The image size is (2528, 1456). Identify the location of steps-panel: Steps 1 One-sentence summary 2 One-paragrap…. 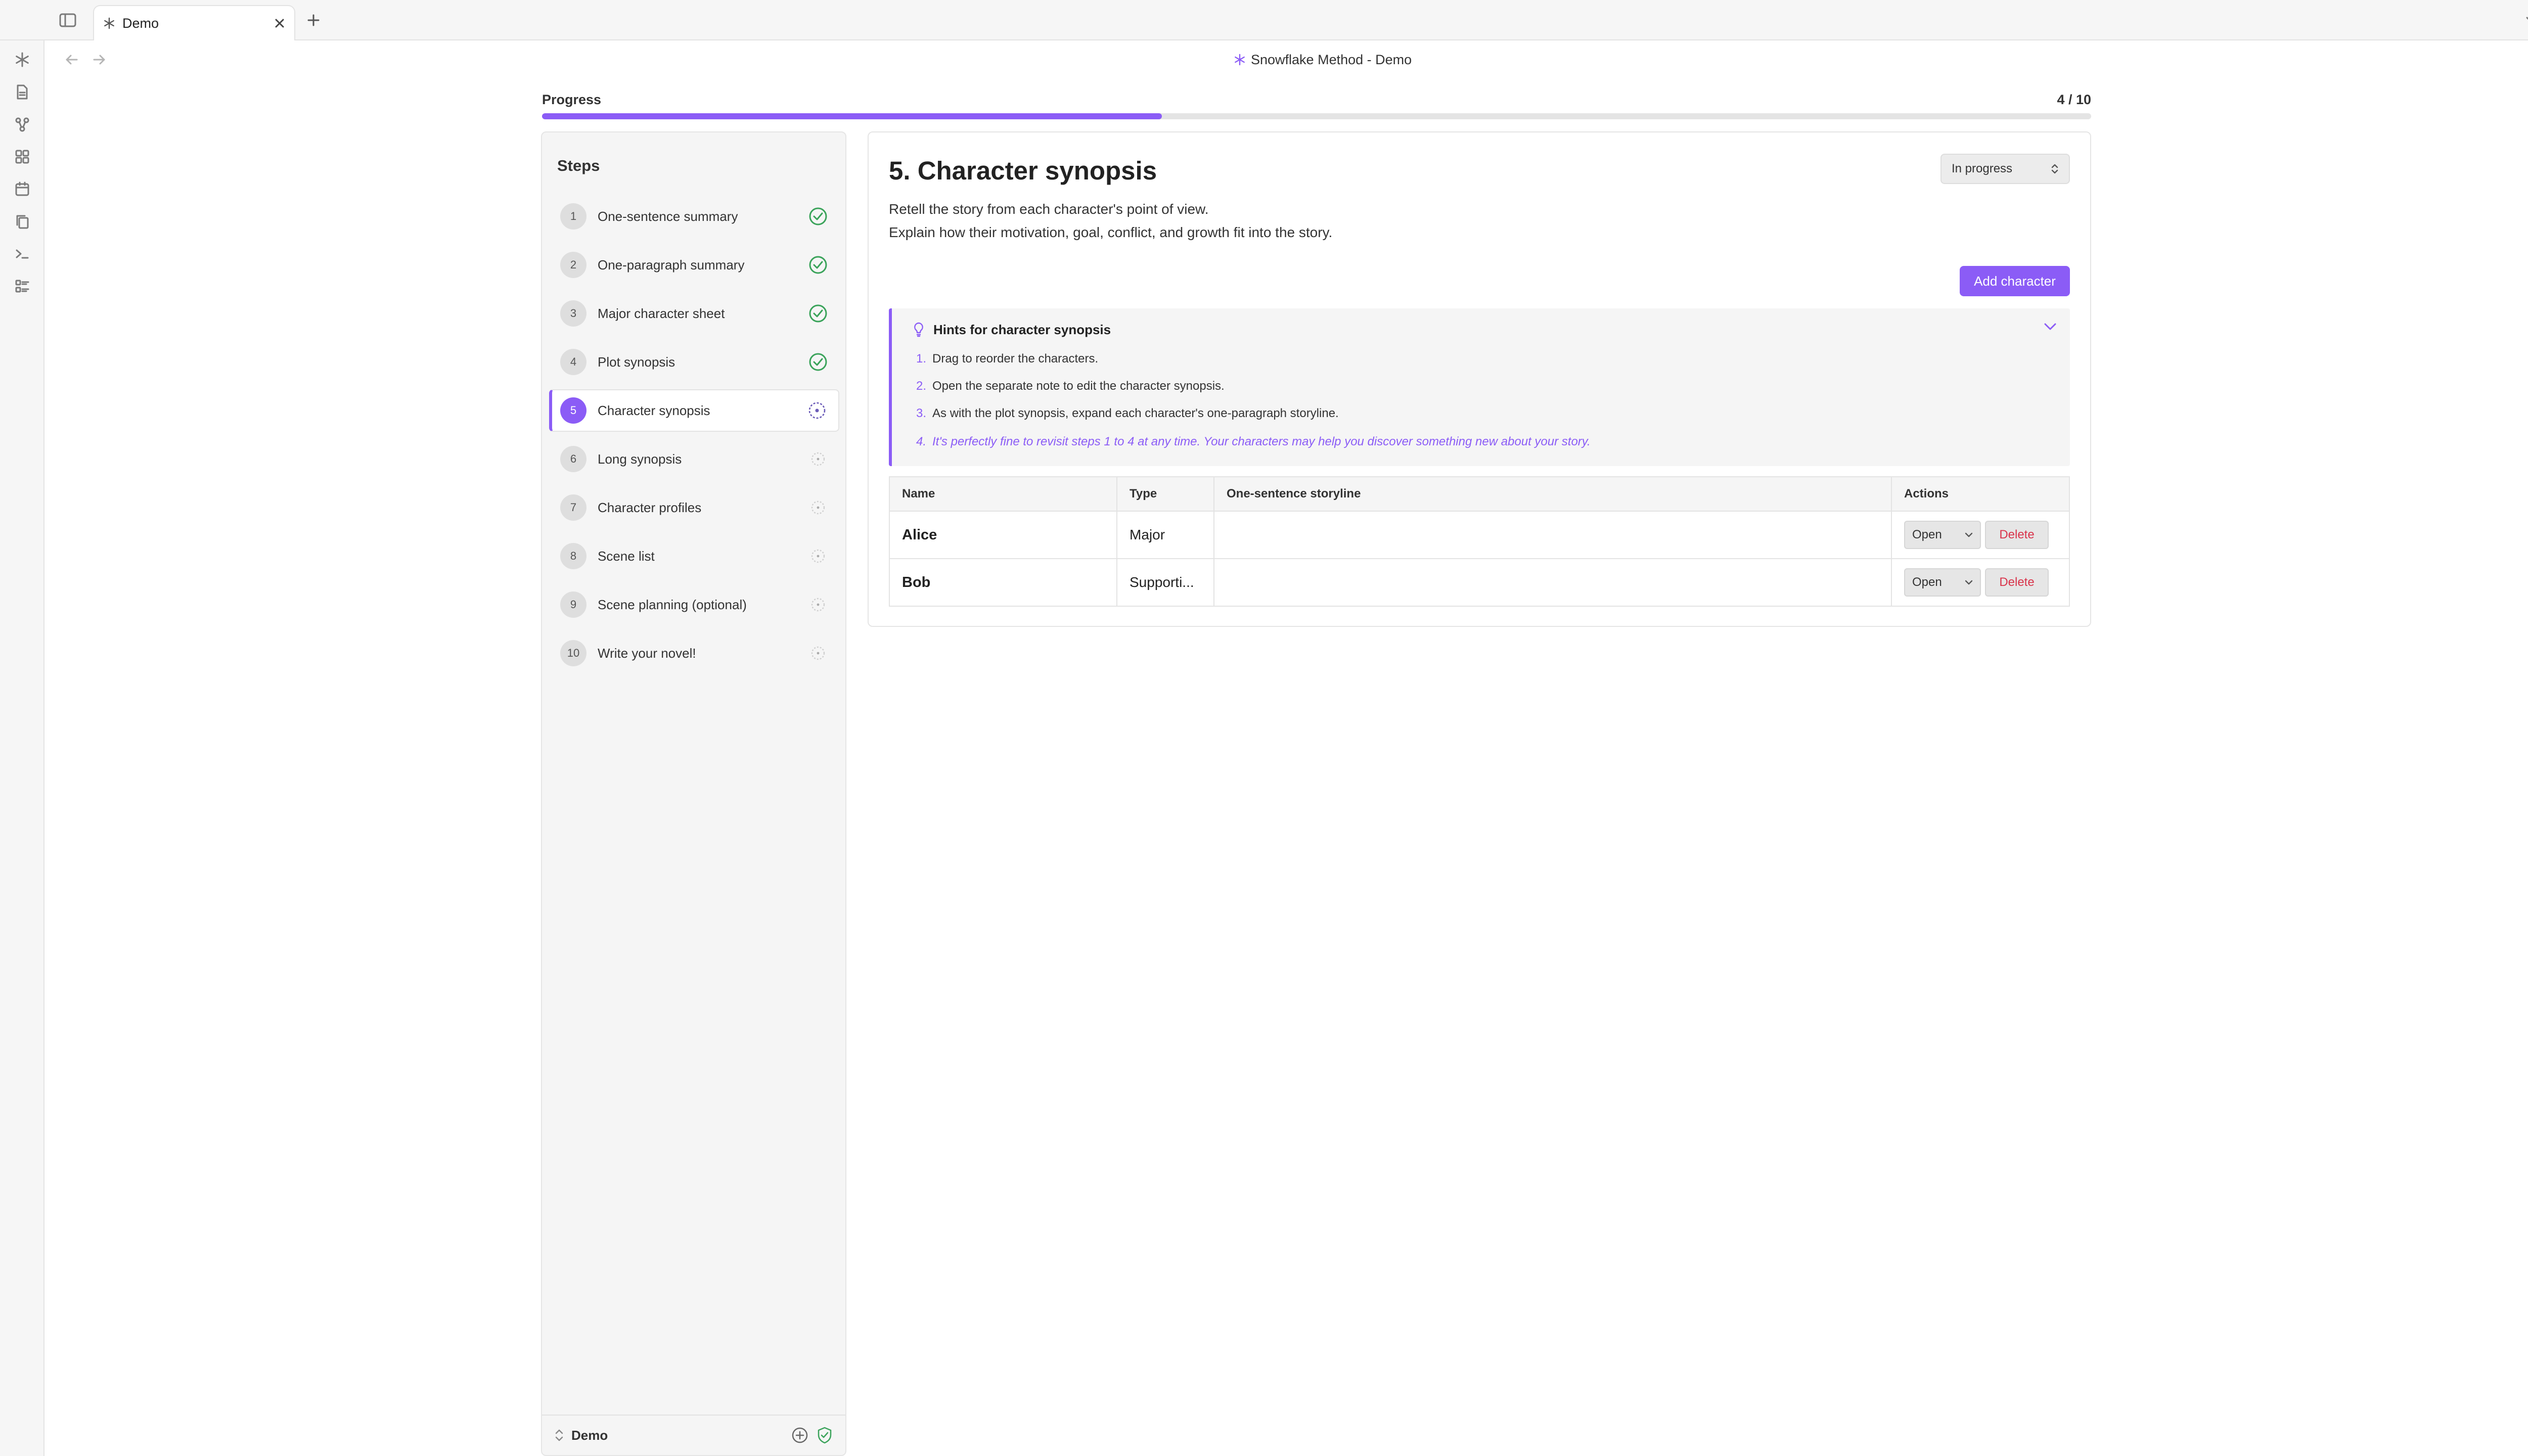
(693, 793).